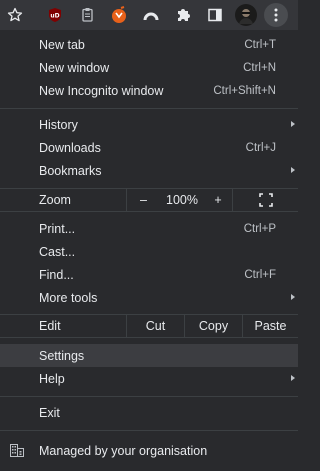 This screenshot has height=471, width=320. I want to click on paste-button: Paste, so click(270, 326).